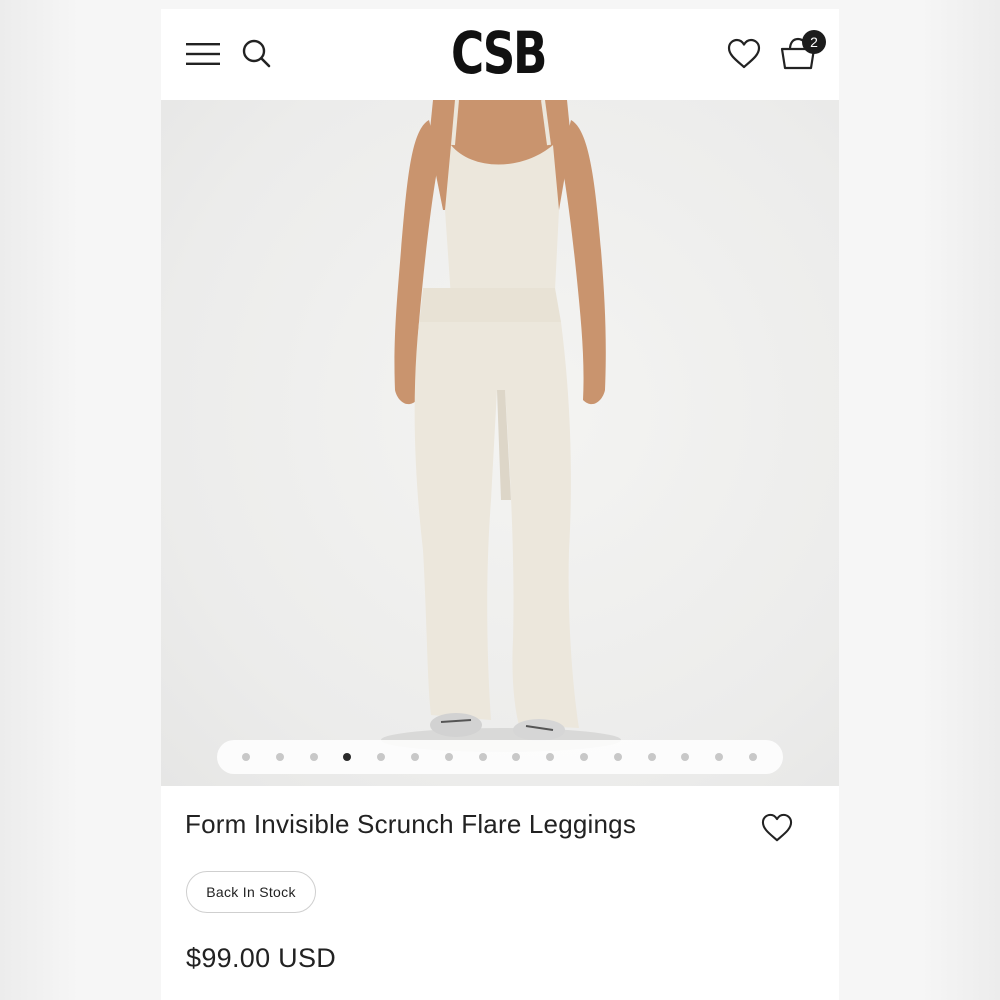 The image size is (1000, 1000). What do you see at coordinates (251, 892) in the screenshot?
I see `stock-status-badge: Back In Stock` at bounding box center [251, 892].